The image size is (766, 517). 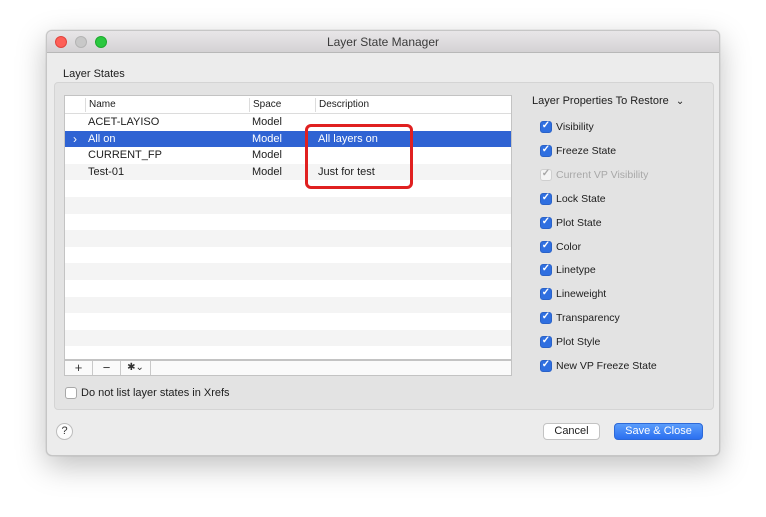 I want to click on xrefs-option: Do not list layer states in Xrefs, so click(x=147, y=393).